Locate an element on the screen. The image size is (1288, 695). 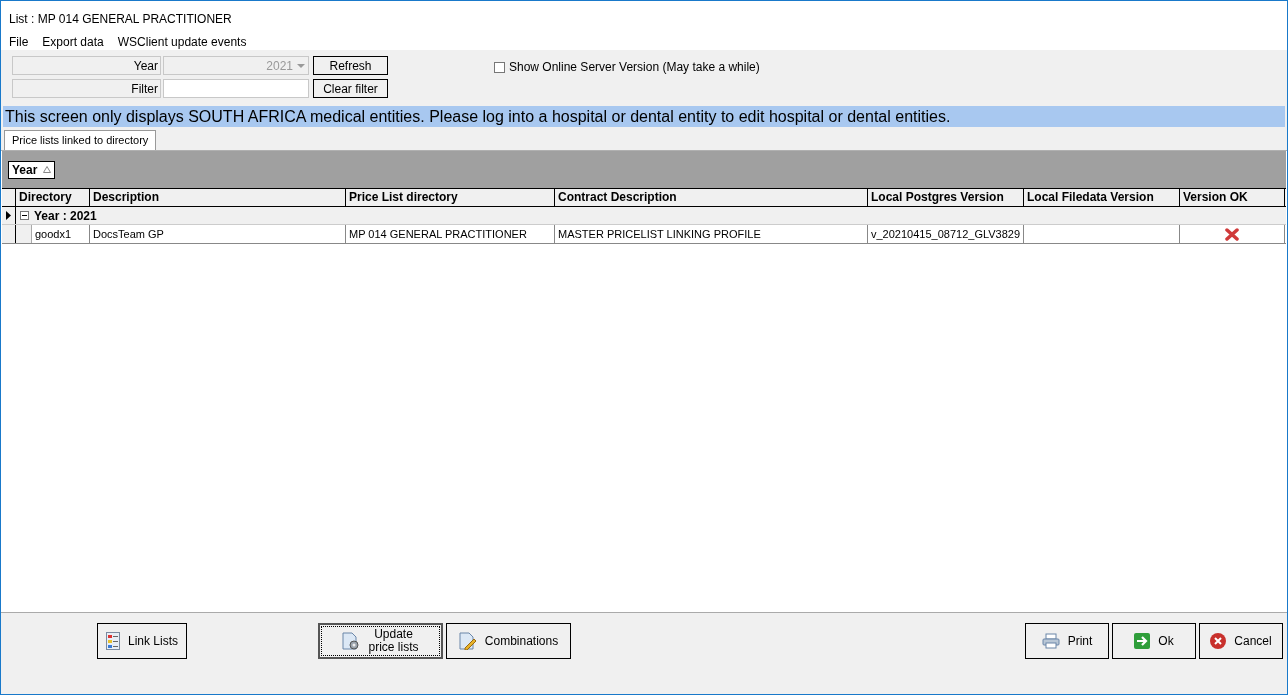
combine-button: Combinations is located at coordinates (508, 641).